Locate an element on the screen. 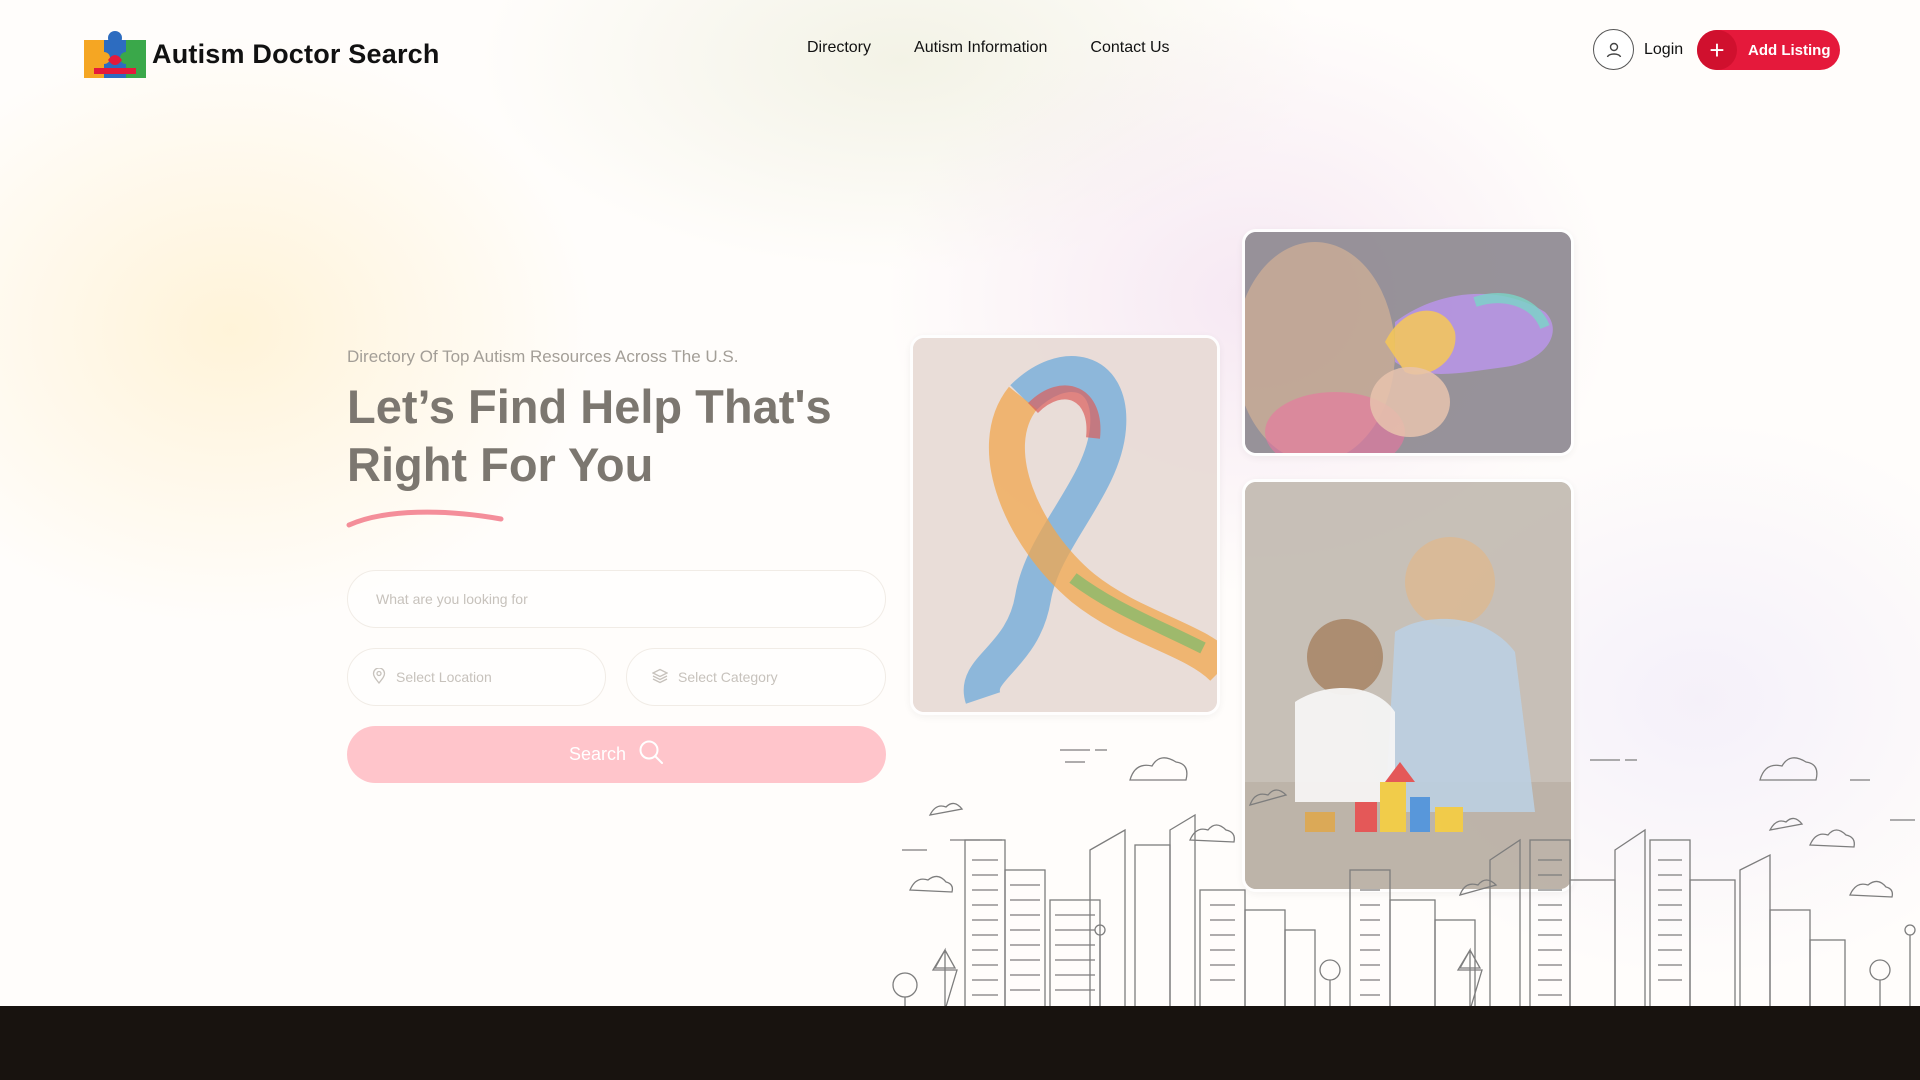 The image size is (1920, 1080). search-icon is located at coordinates (651, 754).